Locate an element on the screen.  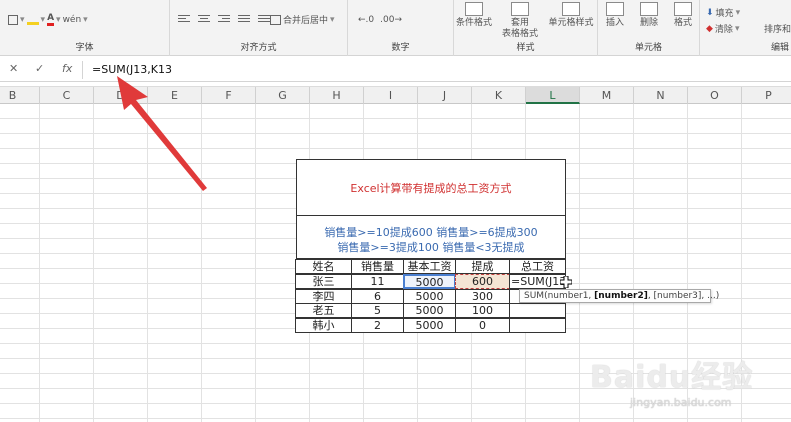
watermark-url: jingyan.baidu.com is located at coordinates (681, 402).